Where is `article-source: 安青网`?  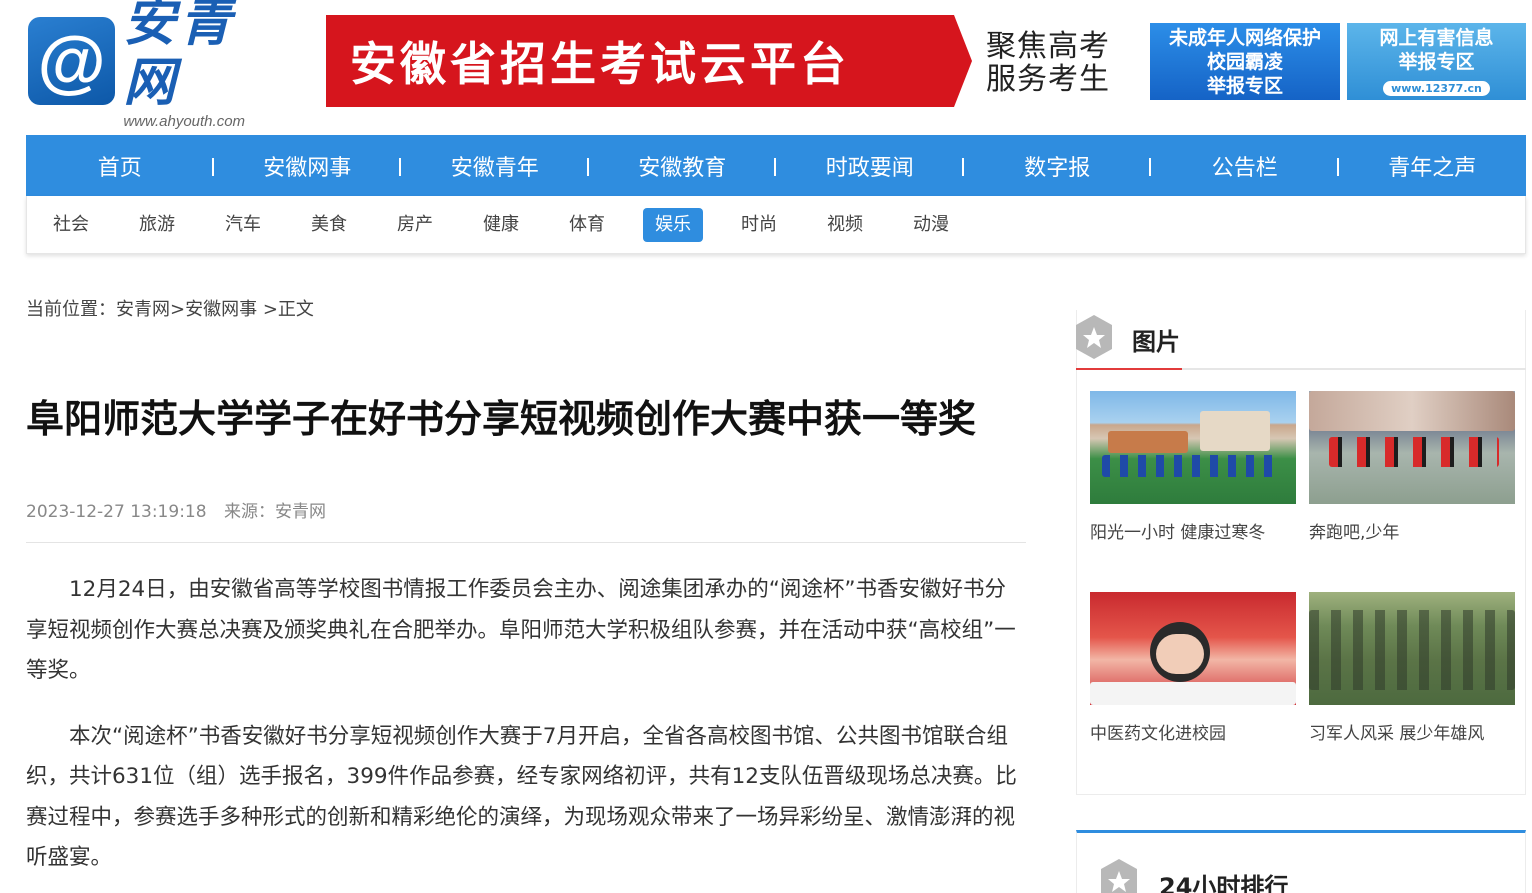 article-source: 安青网 is located at coordinates (300, 512).